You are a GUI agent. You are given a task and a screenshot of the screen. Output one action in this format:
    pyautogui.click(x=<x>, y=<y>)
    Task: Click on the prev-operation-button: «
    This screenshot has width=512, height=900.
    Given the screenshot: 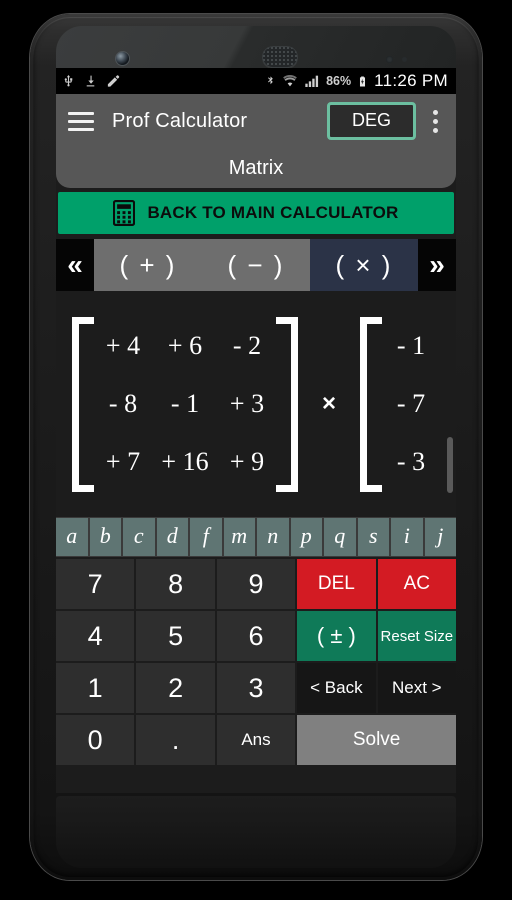 What is the action you would take?
    pyautogui.click(x=75, y=265)
    